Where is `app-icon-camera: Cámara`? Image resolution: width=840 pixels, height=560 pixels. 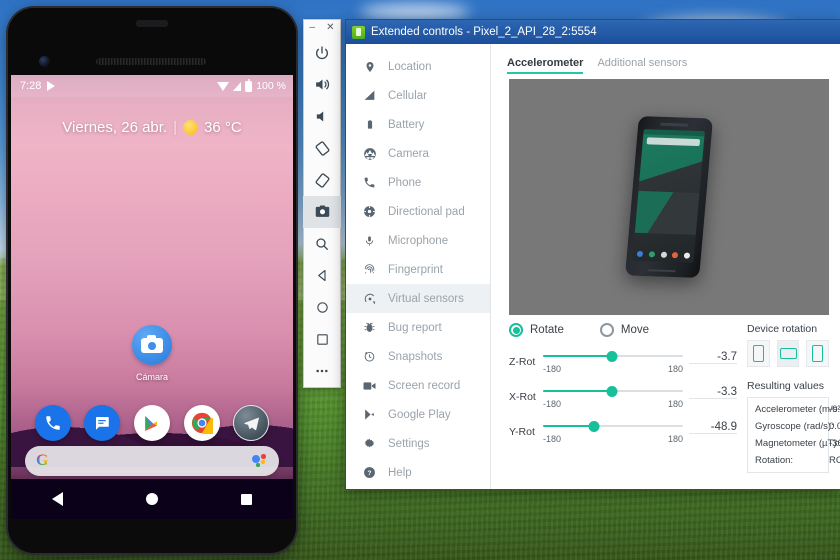
app-icon-camera: Cámara is located at coordinates (152, 353).